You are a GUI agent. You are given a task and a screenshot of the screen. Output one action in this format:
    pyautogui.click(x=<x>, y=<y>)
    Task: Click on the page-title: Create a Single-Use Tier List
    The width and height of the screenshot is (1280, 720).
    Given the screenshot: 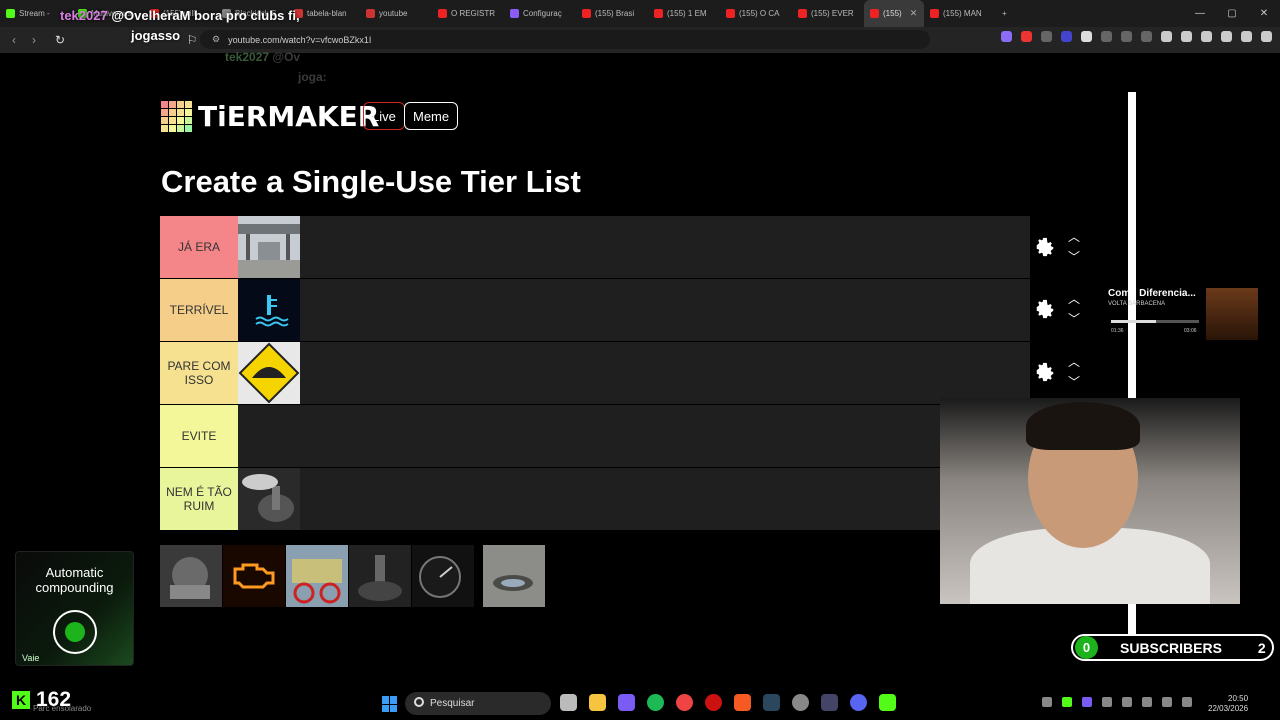 What is the action you would take?
    pyautogui.click(x=371, y=181)
    